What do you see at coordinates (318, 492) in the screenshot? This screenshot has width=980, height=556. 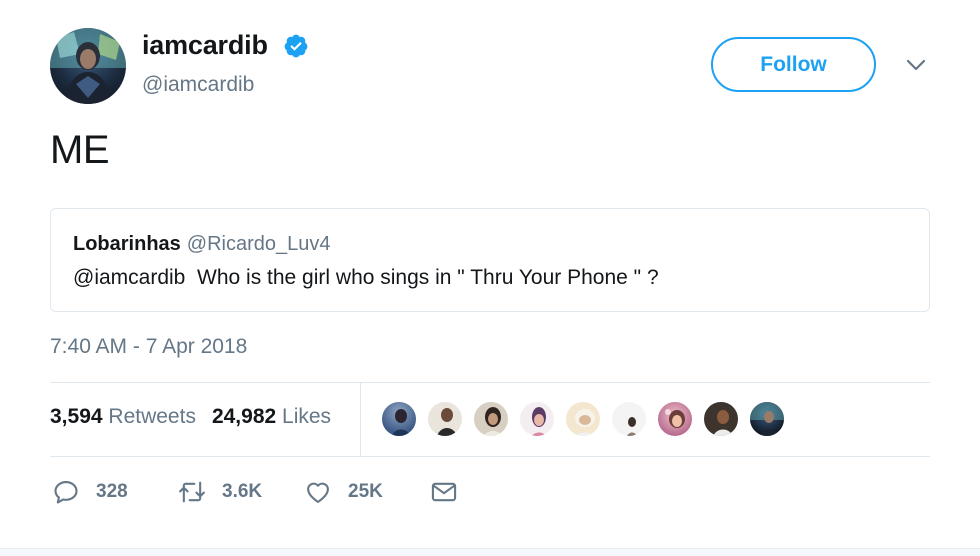 I see `heart-icon` at bounding box center [318, 492].